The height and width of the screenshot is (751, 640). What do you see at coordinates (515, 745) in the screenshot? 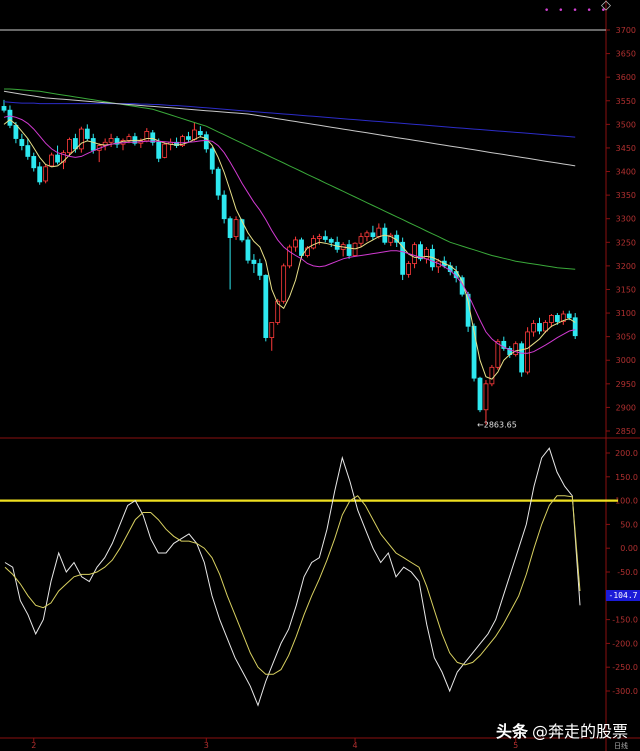
I see `x-tick-label: 5` at bounding box center [515, 745].